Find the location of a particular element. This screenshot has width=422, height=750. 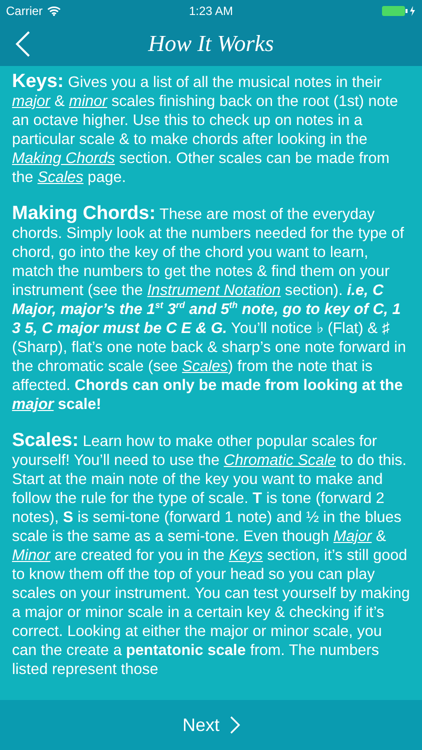

page-title: How It Works is located at coordinates (211, 44).